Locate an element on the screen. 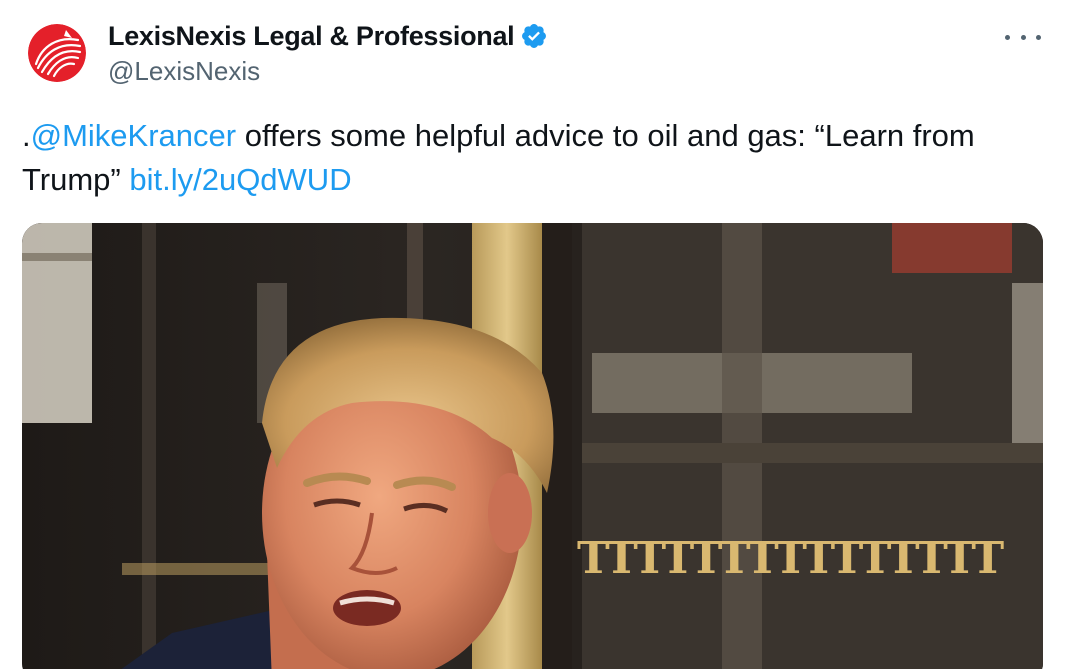 This screenshot has width=1065, height=669. lexisnexis-logo-icon is located at coordinates (57, 53).